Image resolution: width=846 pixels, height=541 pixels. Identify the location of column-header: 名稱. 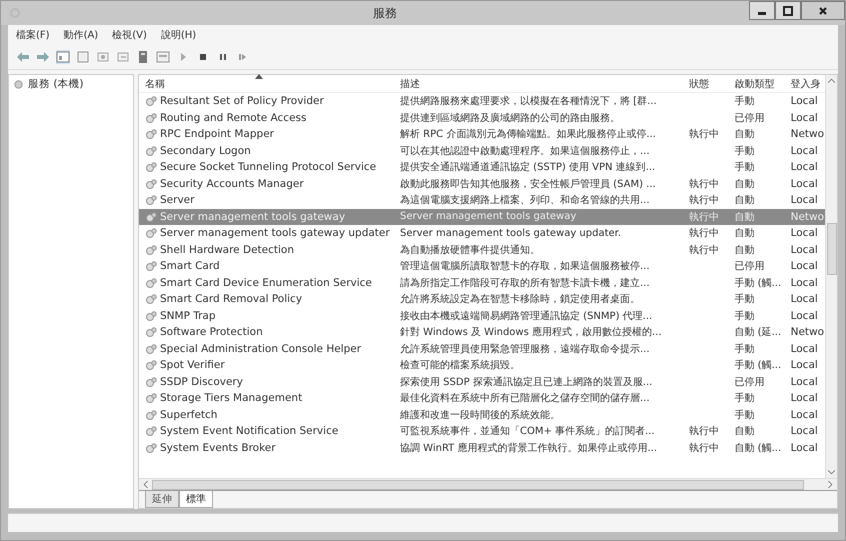
(267, 83).